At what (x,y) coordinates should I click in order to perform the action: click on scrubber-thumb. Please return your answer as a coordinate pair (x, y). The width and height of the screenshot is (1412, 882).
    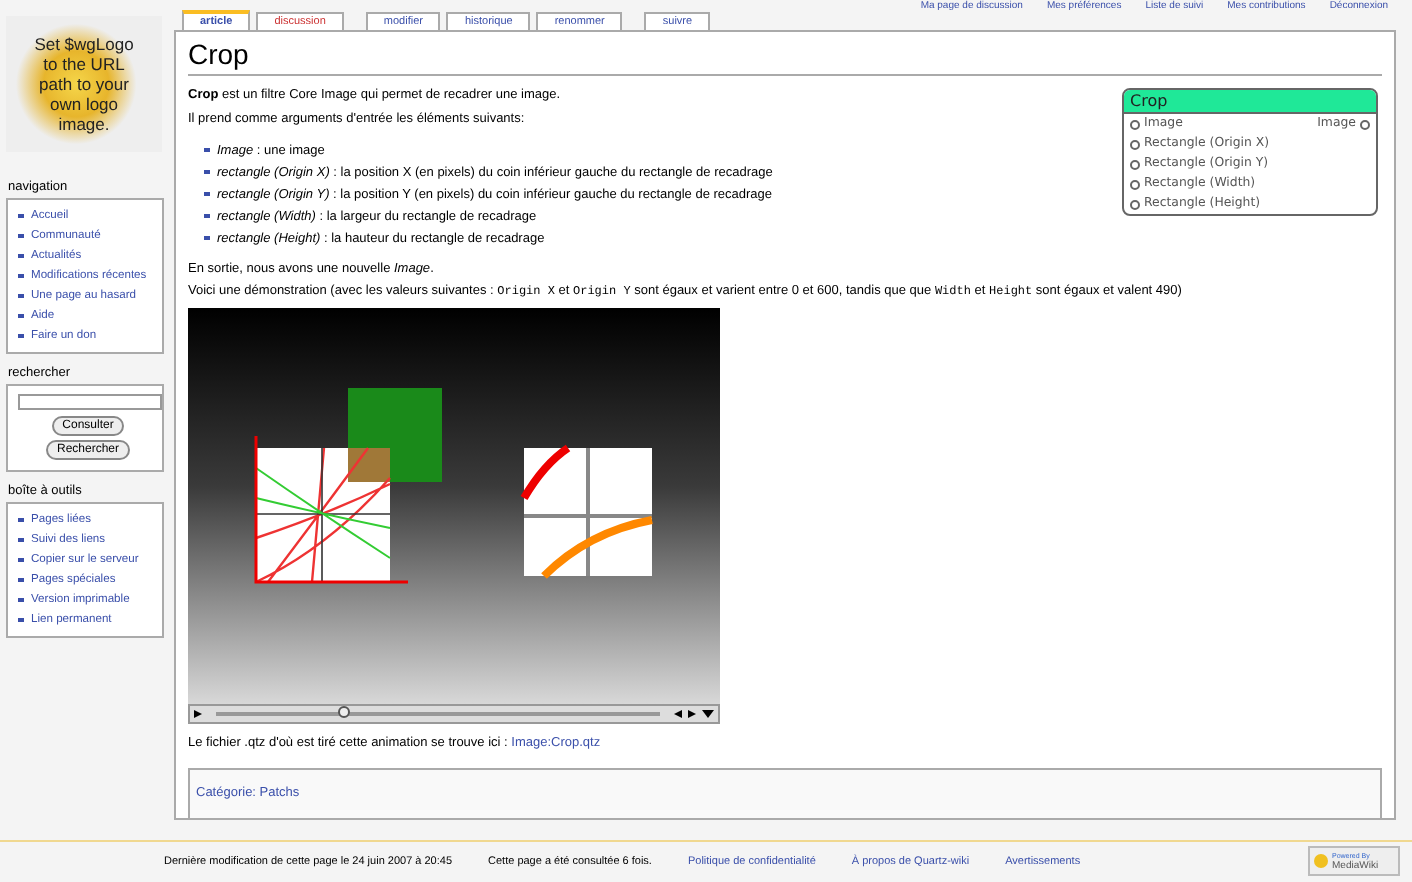
    Looking at the image, I should click on (344, 711).